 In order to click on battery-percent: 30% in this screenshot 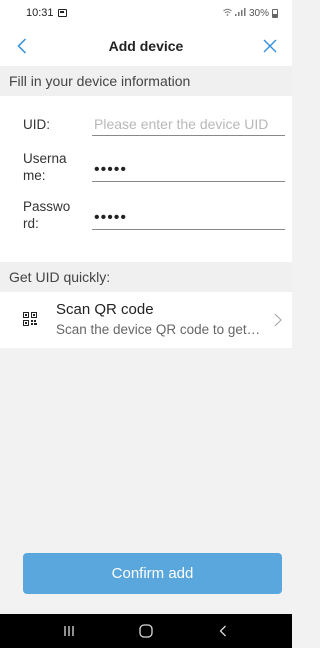, I will do `click(258, 13)`.